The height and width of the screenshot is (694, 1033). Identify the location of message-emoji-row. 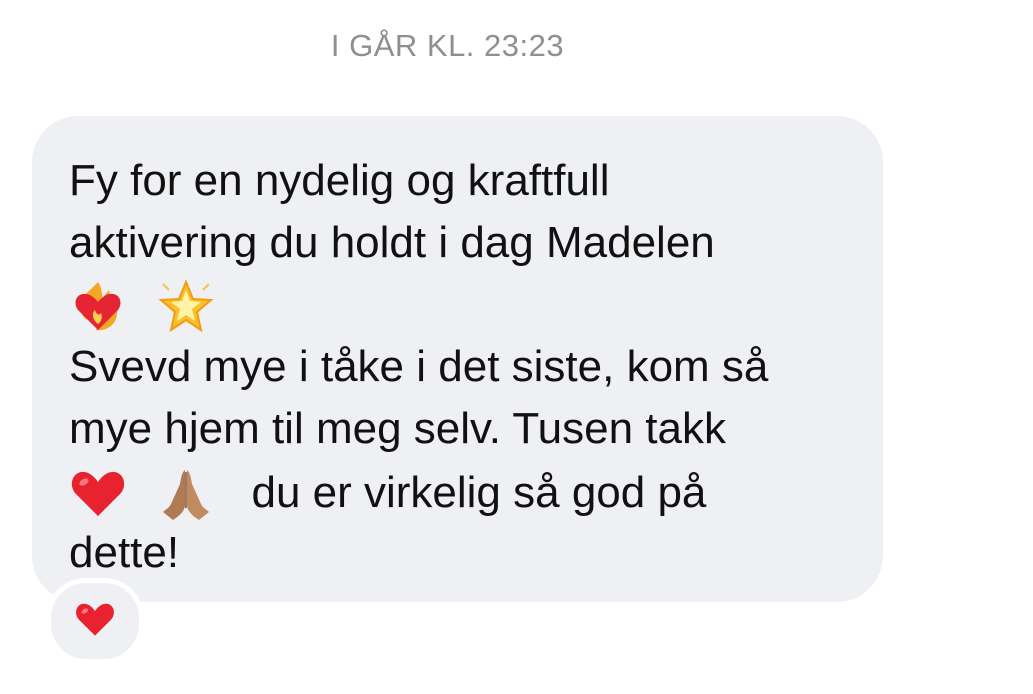
(466, 305).